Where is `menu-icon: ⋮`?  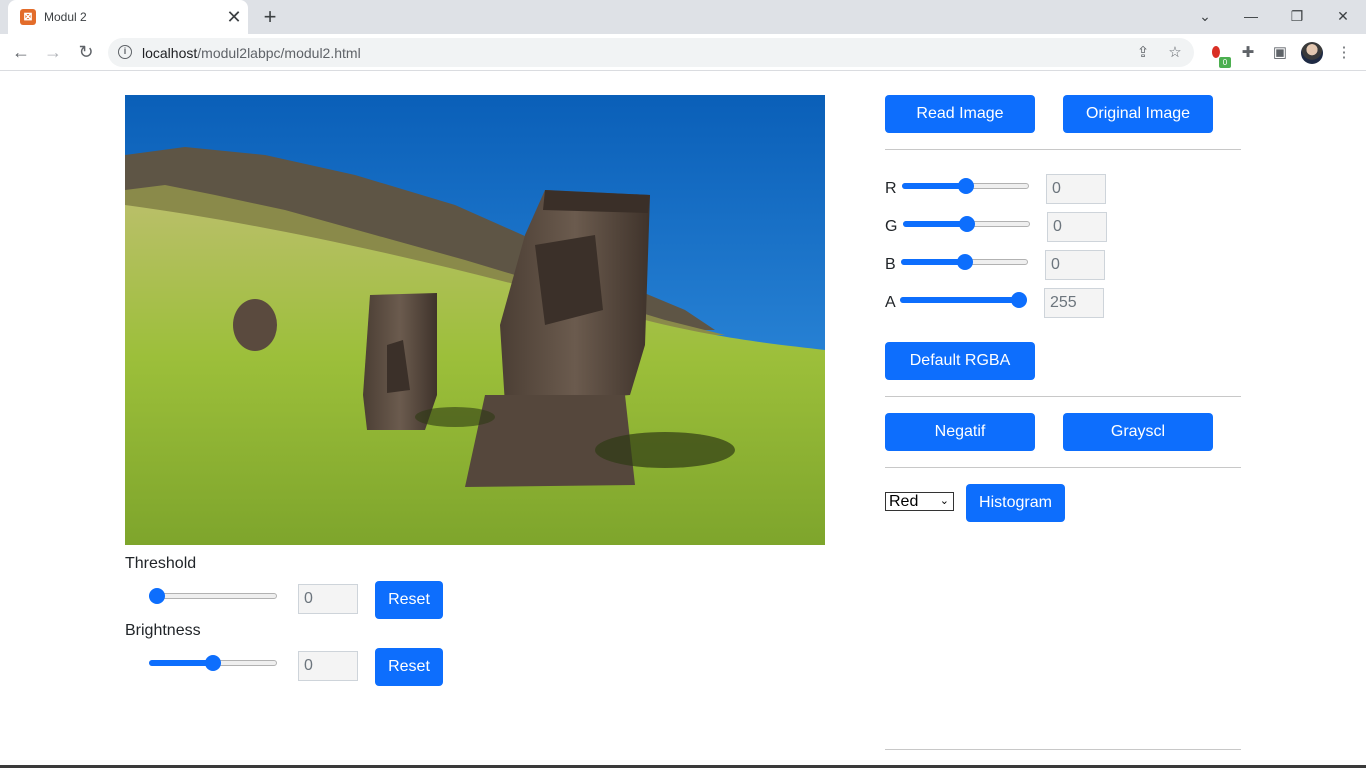
menu-icon: ⋮ is located at coordinates (1344, 53).